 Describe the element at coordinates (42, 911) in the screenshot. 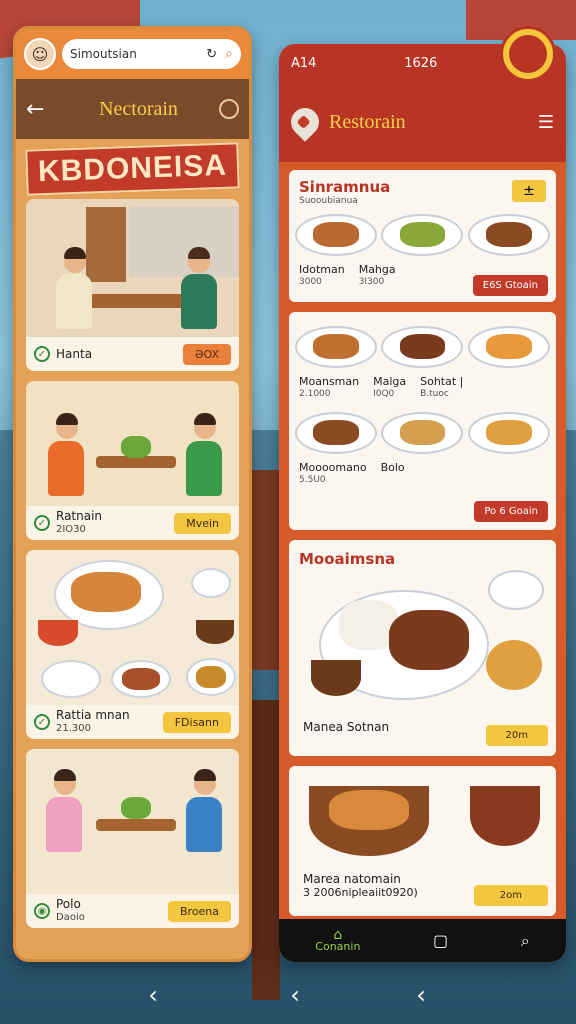

I see `location-icon: ◉` at that location.